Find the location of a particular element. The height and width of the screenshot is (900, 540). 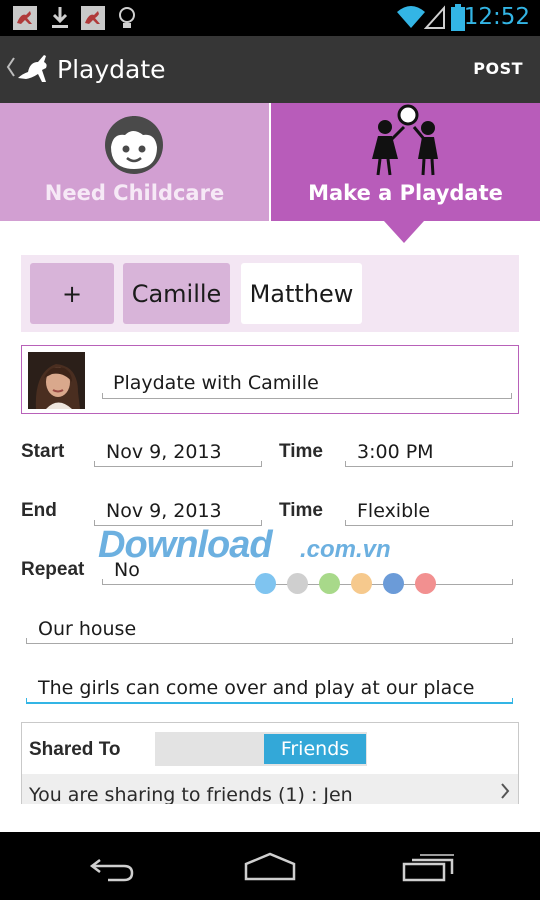

start-time-underline is located at coordinates (429, 464).